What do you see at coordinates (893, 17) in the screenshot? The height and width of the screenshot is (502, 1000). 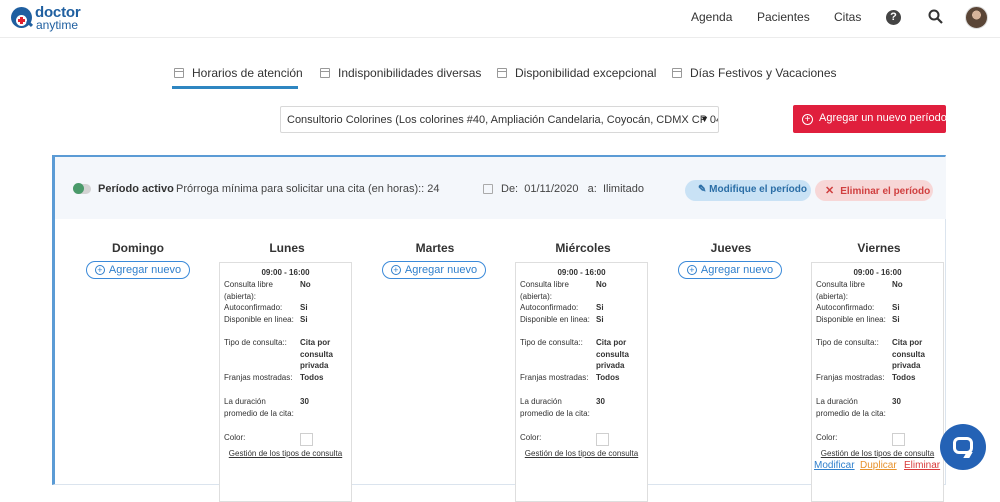 I see `help-icon: ?` at bounding box center [893, 17].